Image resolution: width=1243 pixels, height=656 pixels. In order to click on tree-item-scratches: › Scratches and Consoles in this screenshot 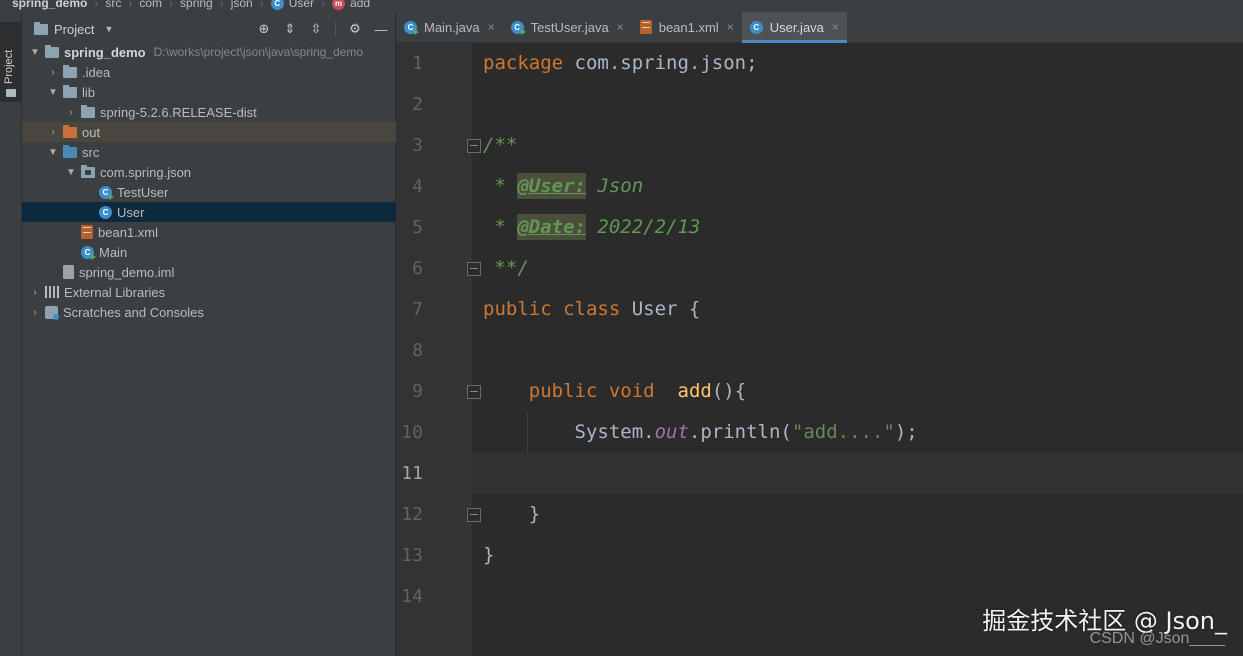, I will do `click(209, 312)`.